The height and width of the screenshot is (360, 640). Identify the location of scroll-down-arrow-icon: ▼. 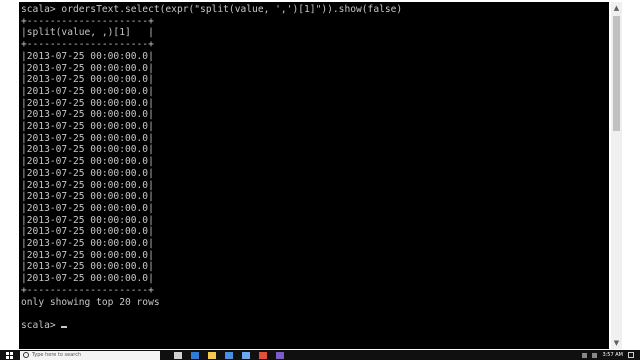
(616, 343).